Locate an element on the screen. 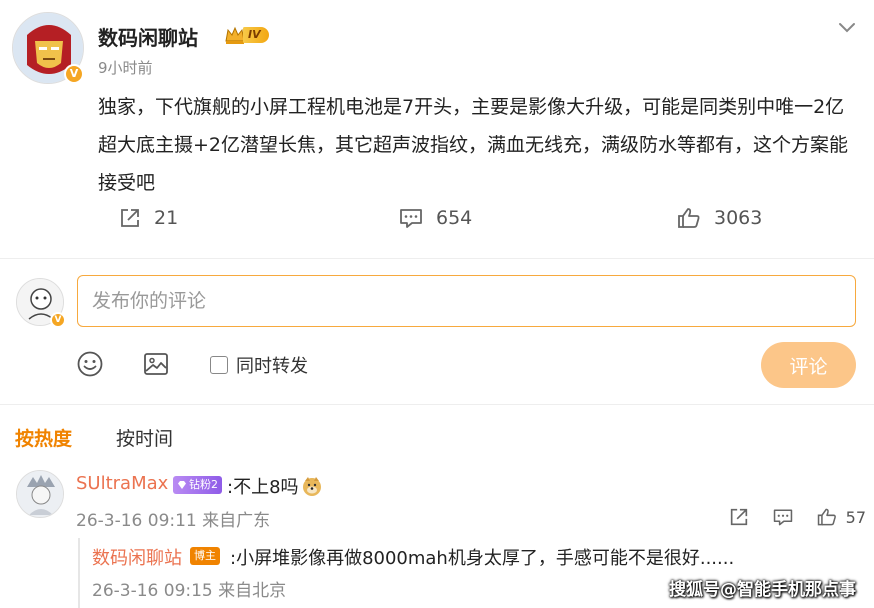  current-user-avatar: V is located at coordinates (41, 303).